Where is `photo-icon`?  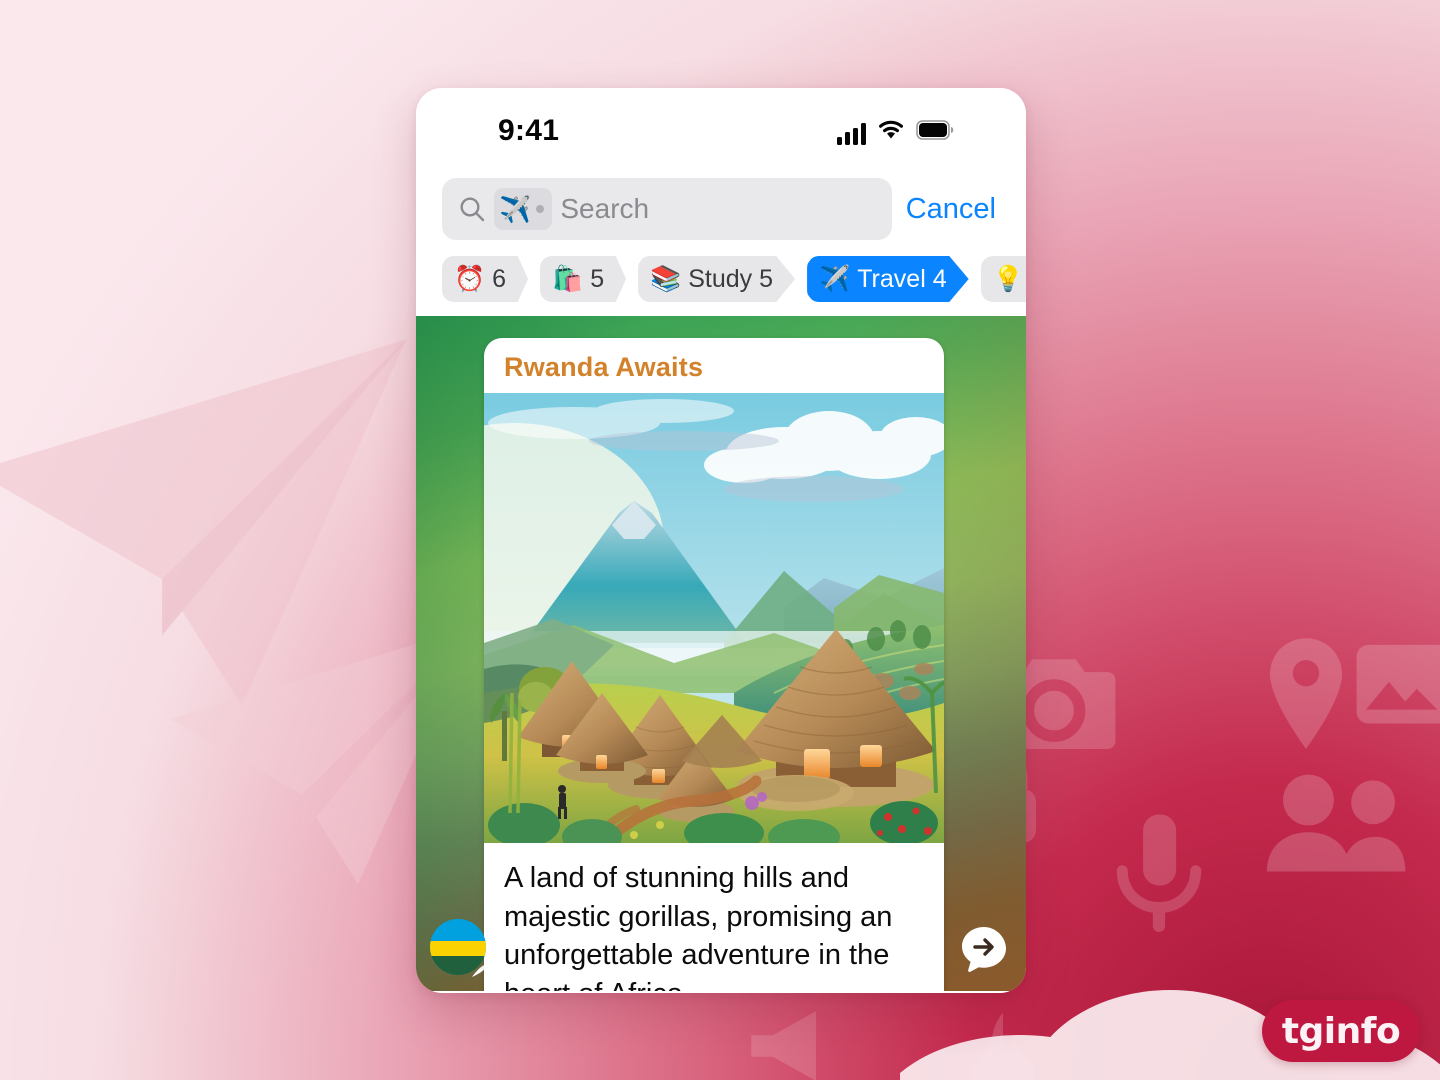 photo-icon is located at coordinates (1396, 686).